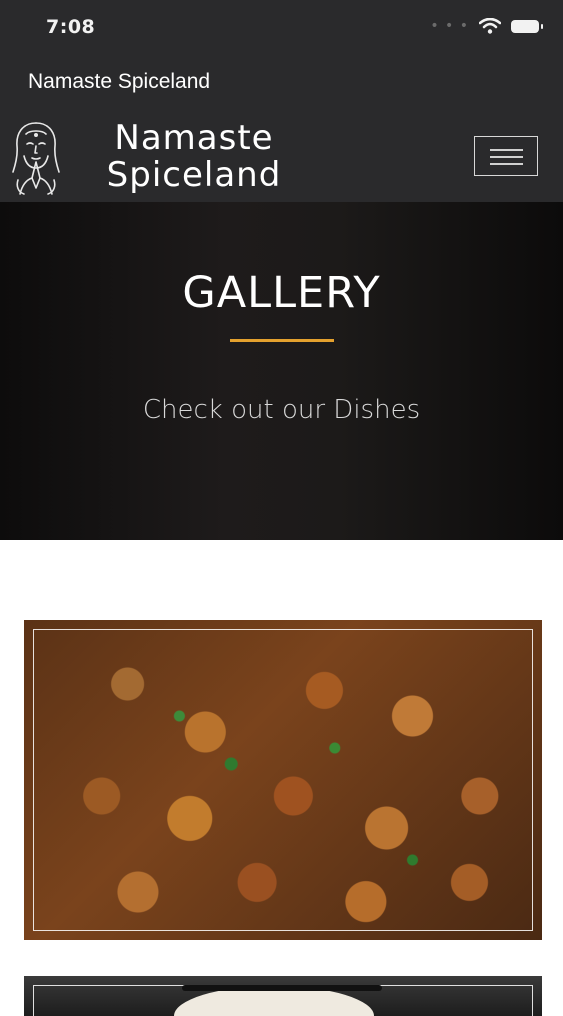  Describe the element at coordinates (449, 26) in the screenshot. I see `cellular-signal-icon: • • •` at that location.